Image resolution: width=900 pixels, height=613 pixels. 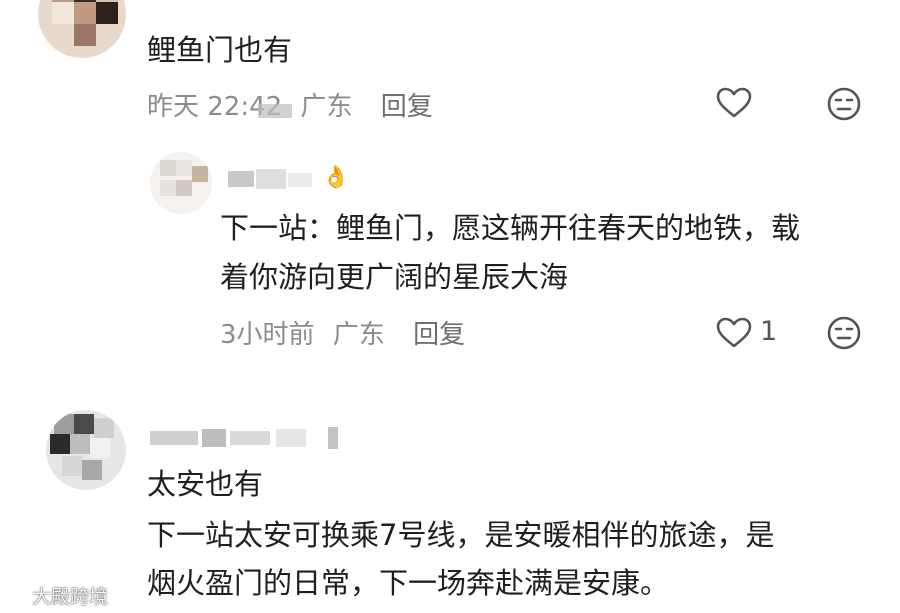 I want to click on circle-logo-icon, so click(x=16, y=595).